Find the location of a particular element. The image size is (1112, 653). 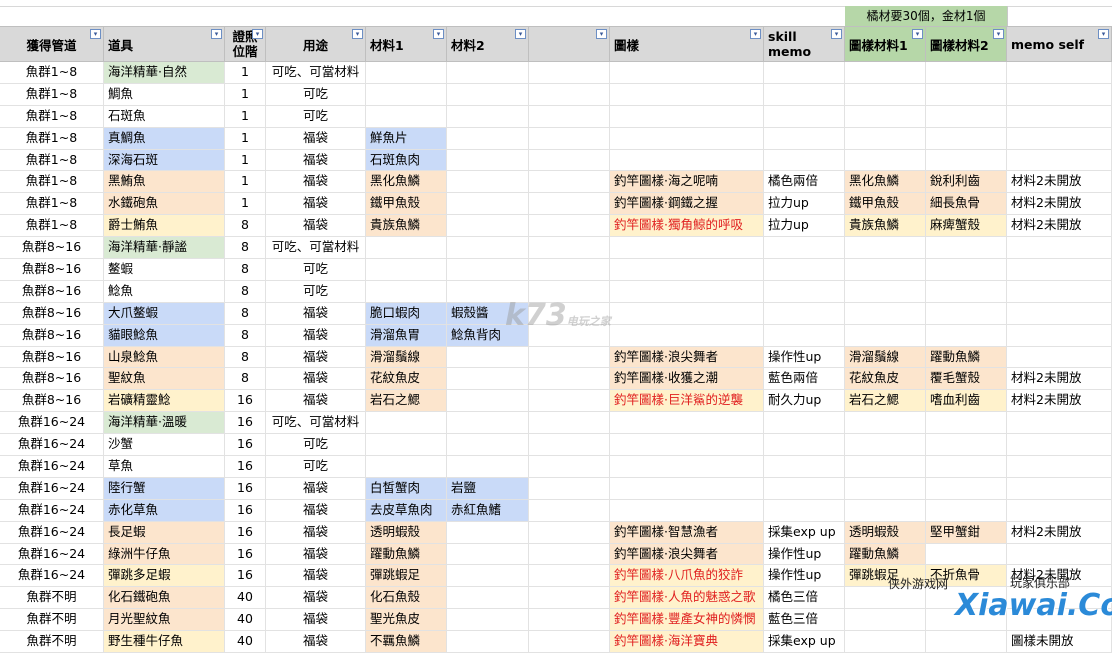

header-cell: 圖樣材料2 ▾ is located at coordinates (966, 44).